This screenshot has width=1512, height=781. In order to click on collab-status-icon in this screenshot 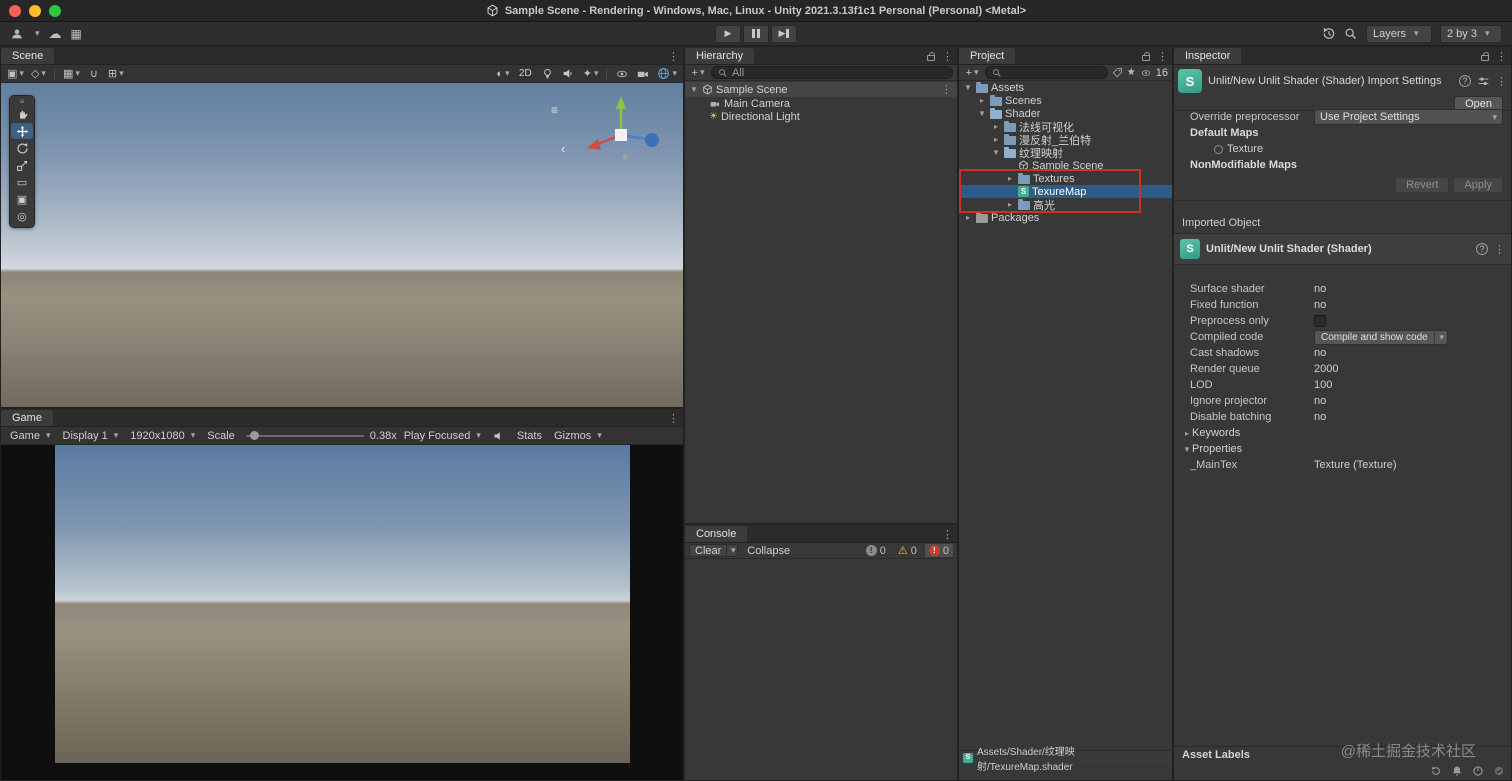, I will do `click(1499, 771)`.